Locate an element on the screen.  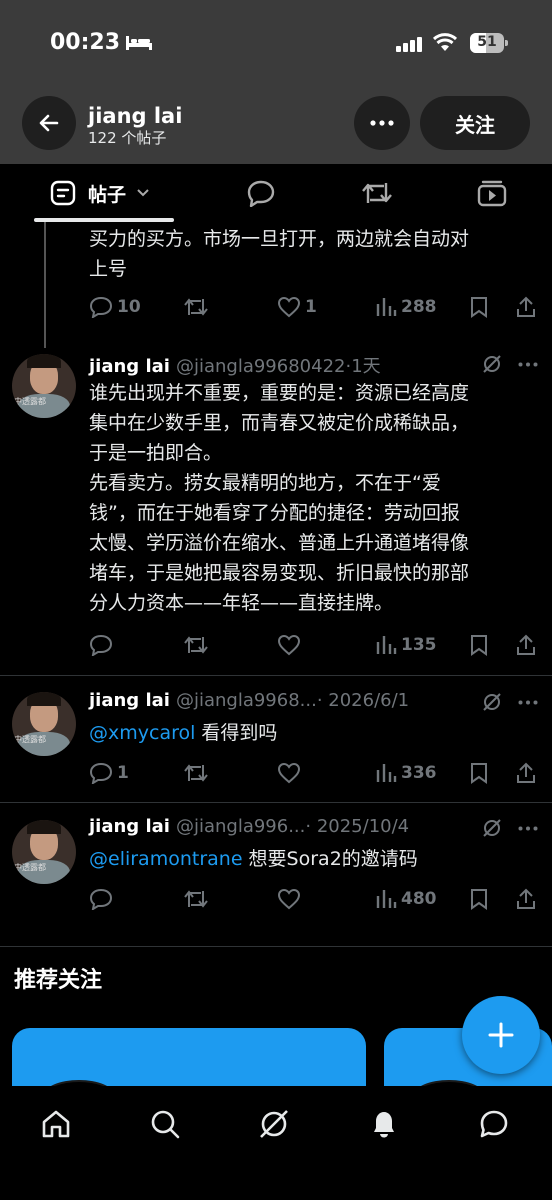
tweet-3-header: jiang lai @jiangla9968...· 2026/6/1 is located at coordinates (249, 700).